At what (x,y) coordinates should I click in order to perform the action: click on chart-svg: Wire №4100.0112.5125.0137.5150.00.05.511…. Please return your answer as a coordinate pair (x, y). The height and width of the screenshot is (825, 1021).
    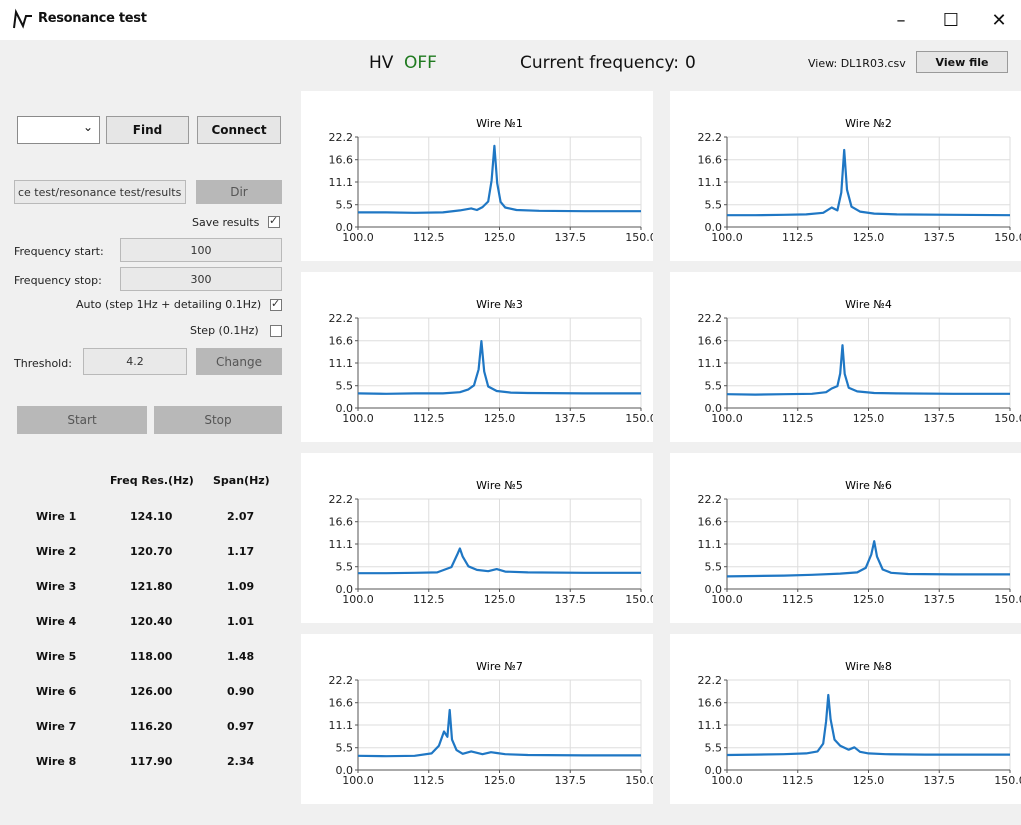
    Looking at the image, I should click on (859, 361).